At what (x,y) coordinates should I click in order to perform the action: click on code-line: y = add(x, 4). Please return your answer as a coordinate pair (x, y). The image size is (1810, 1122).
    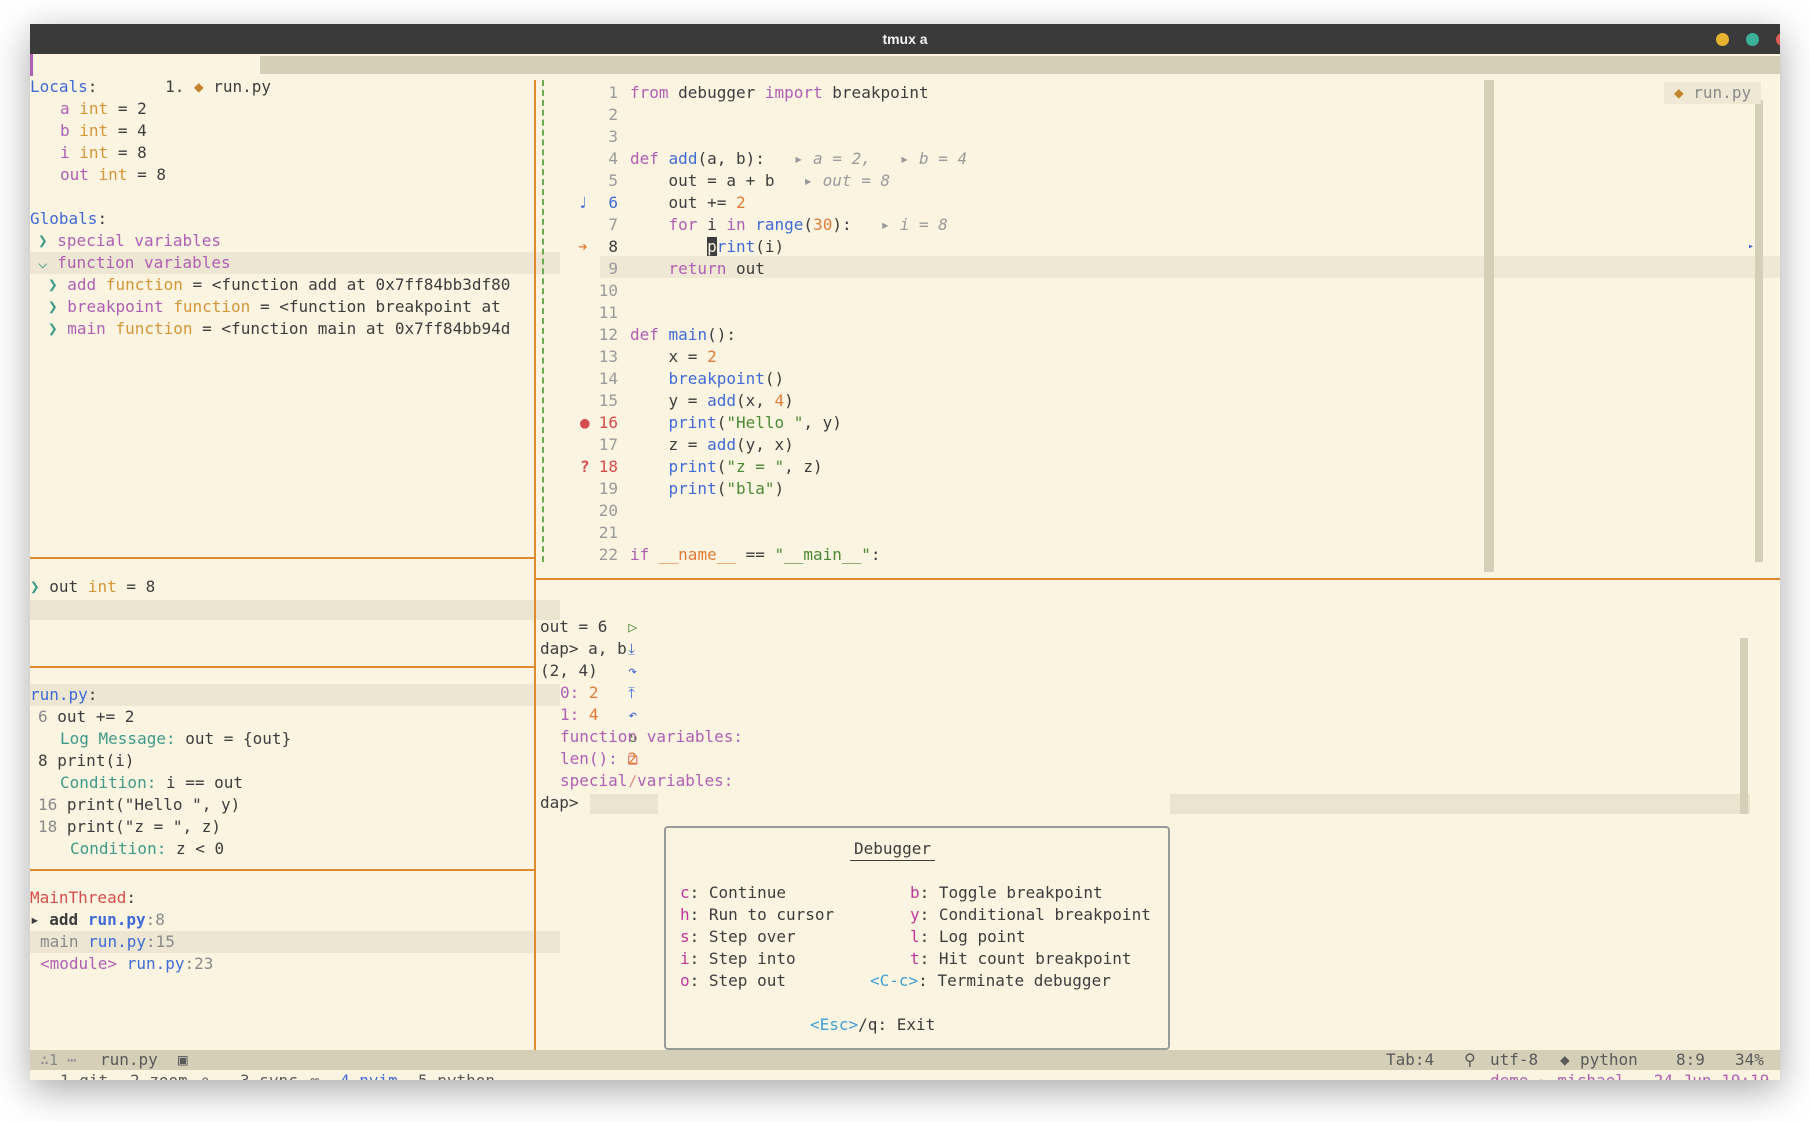
    Looking at the image, I should click on (712, 400).